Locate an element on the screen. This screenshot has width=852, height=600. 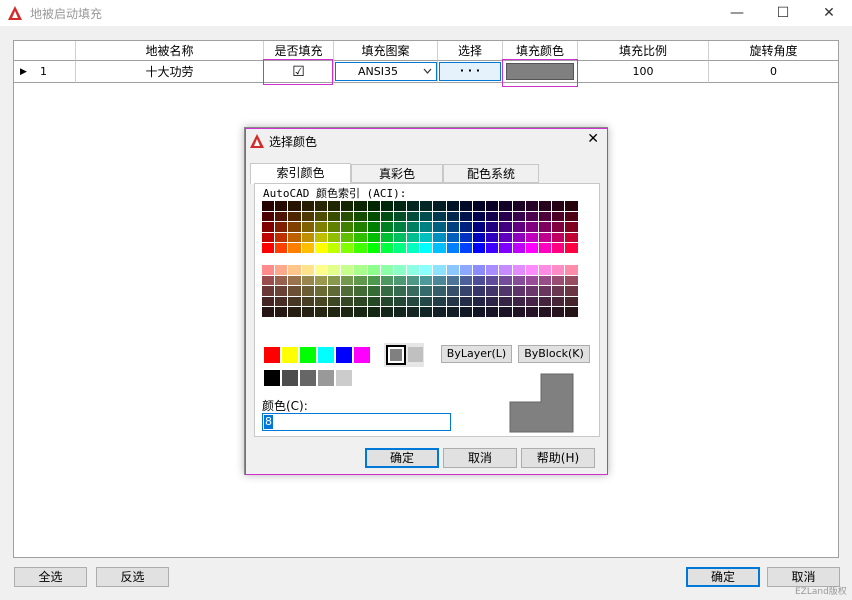
header-fill: 是否填充 is located at coordinates (299, 51).